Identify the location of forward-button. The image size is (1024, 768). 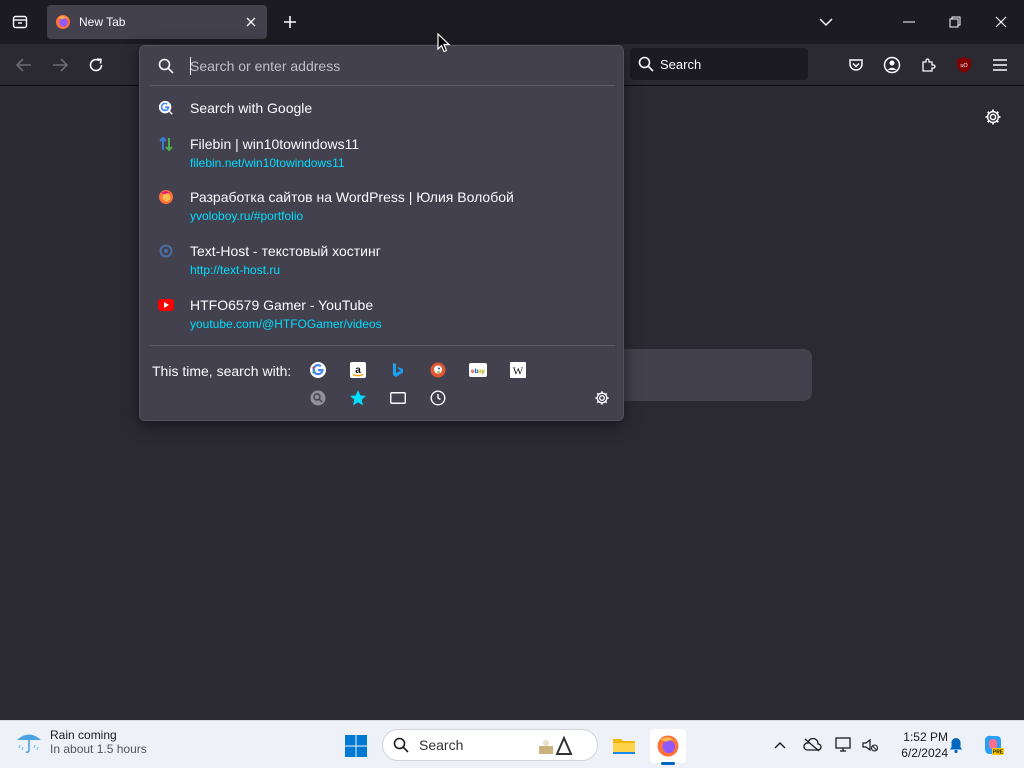
(60, 65).